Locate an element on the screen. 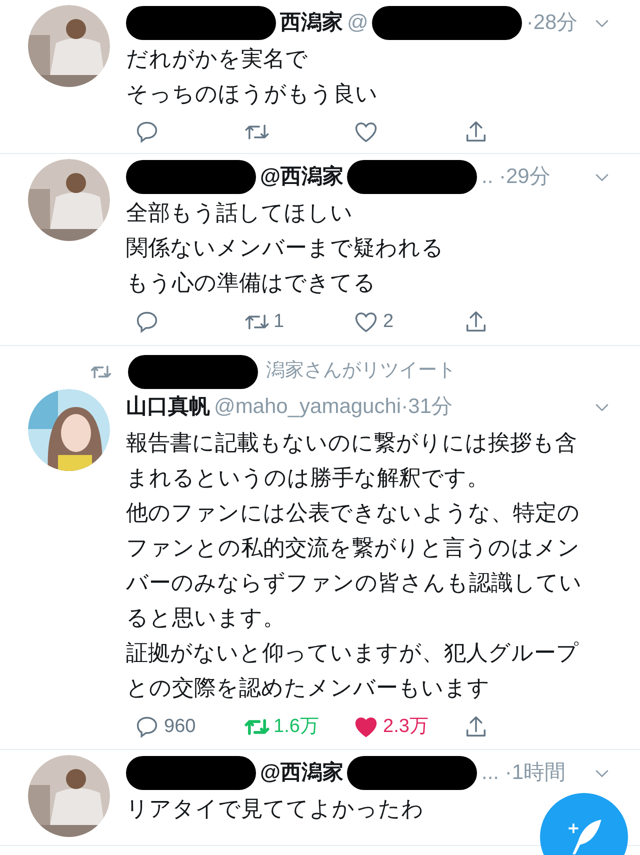 The width and height of the screenshot is (640, 855). retweet-count: 1 is located at coordinates (279, 322).